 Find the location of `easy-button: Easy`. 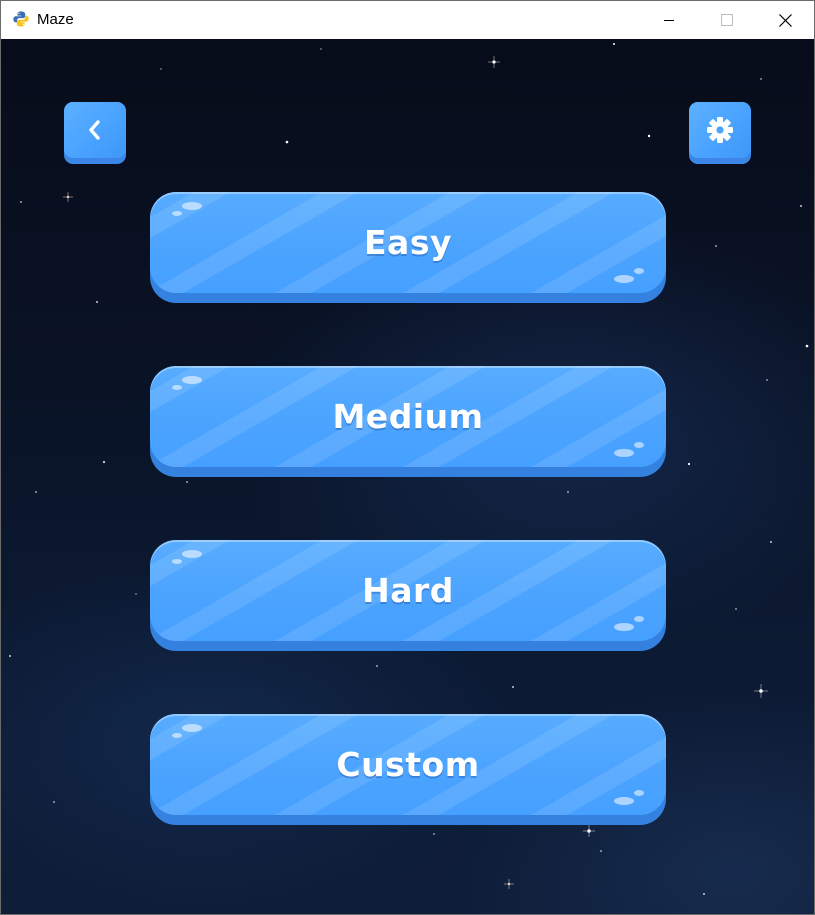

easy-button: Easy is located at coordinates (408, 247).